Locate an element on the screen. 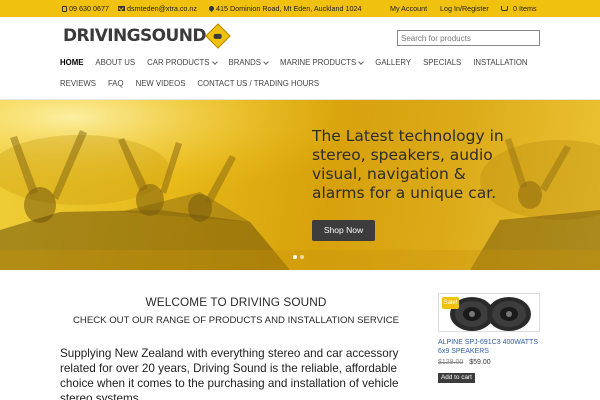 The image size is (600, 400). login-register-link: Log In/Register is located at coordinates (464, 8).